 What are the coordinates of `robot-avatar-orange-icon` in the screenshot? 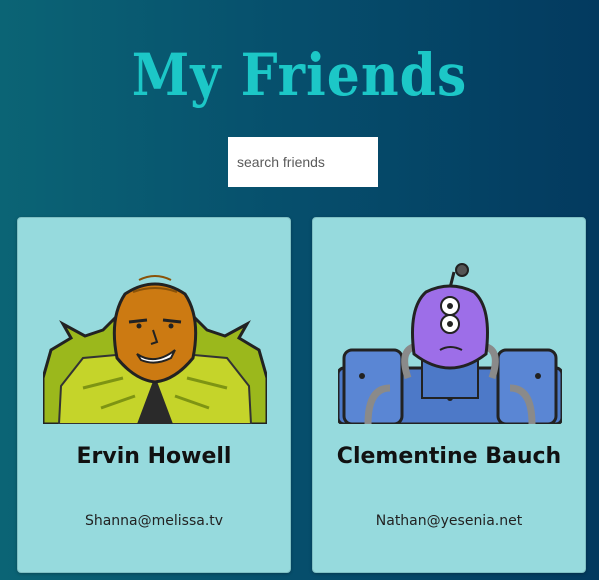 It's located at (155, 349).